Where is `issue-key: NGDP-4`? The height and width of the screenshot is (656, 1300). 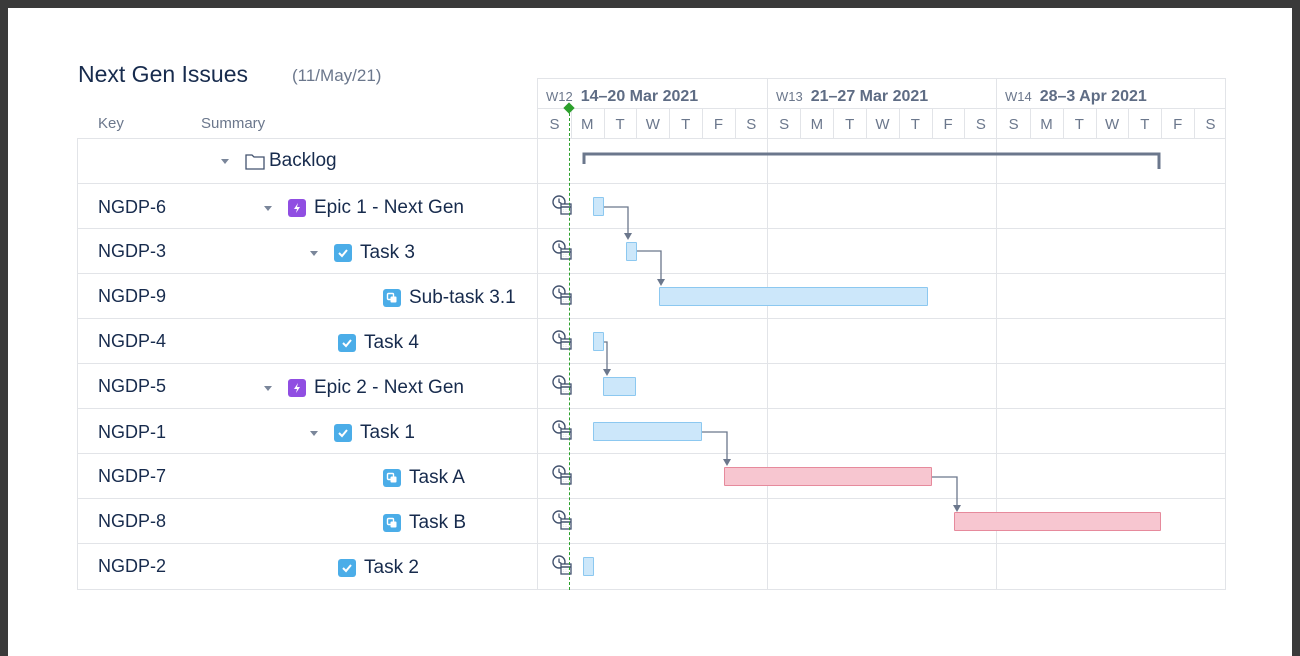 issue-key: NGDP-4 is located at coordinates (132, 341).